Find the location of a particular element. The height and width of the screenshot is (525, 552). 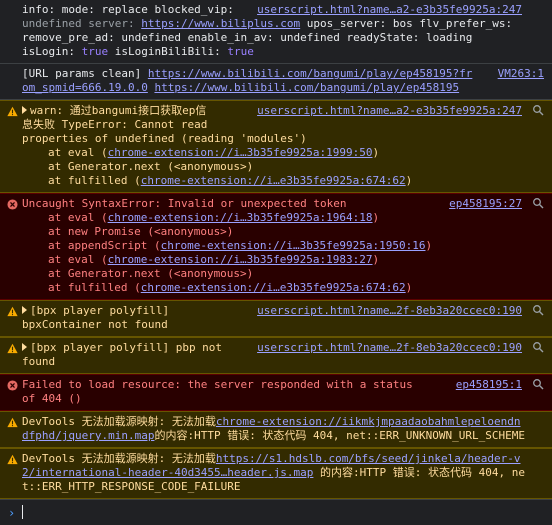

server-url-link: https://www.biliplus.com is located at coordinates (220, 23).